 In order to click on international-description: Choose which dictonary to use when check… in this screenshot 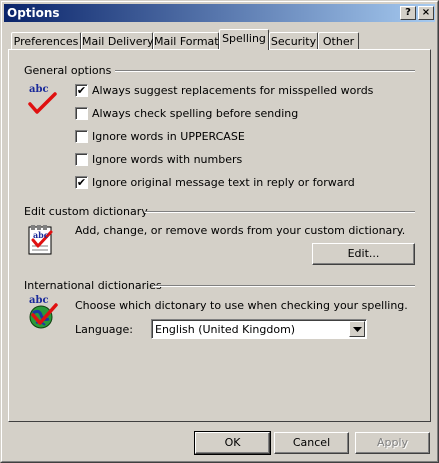, I will do `click(241, 305)`.